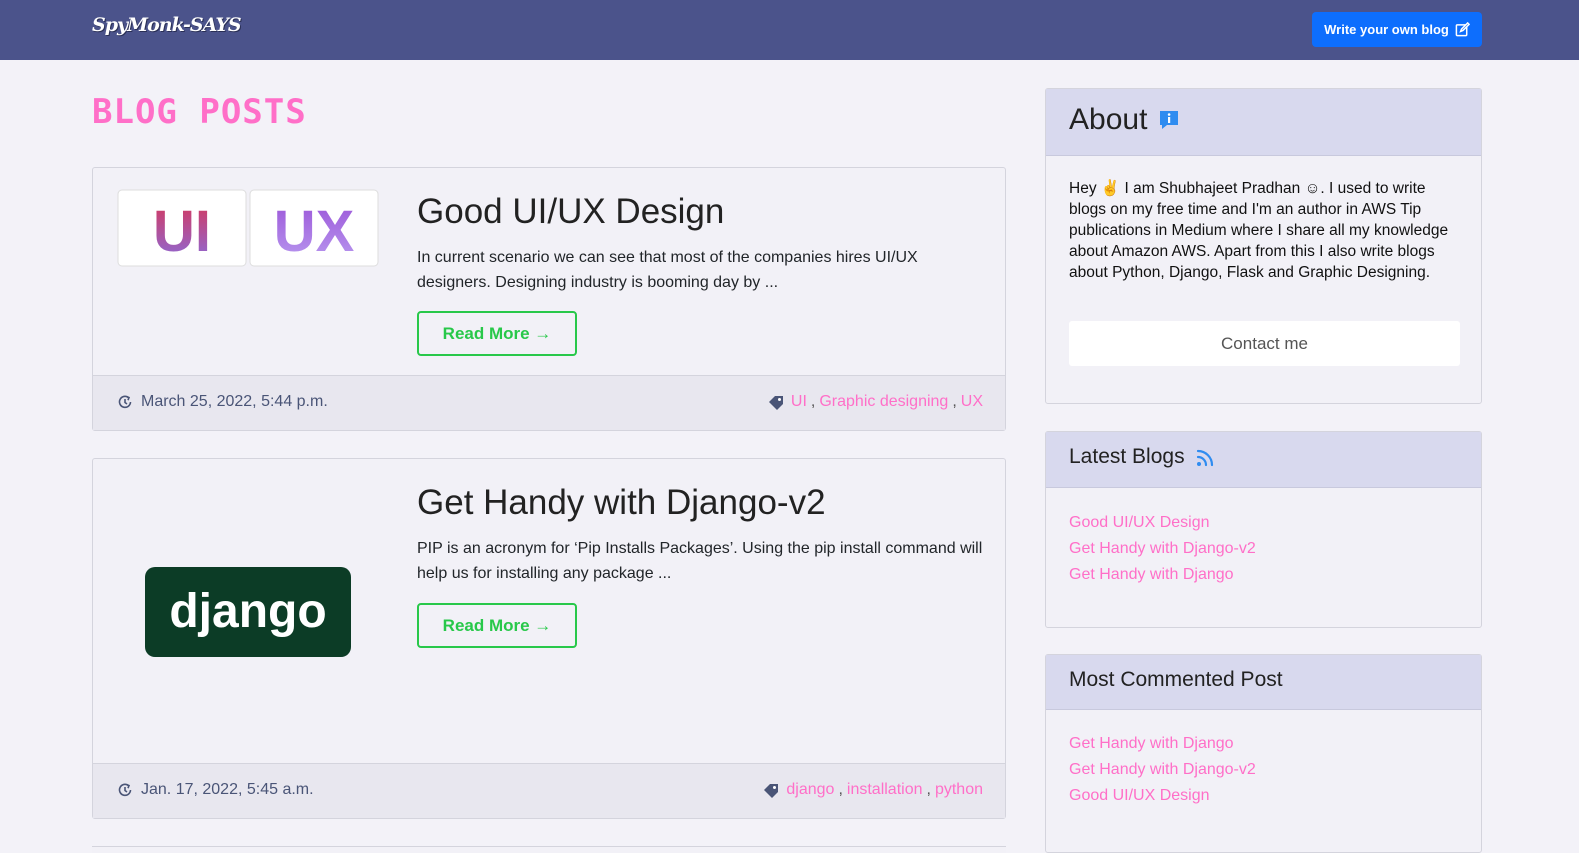 The height and width of the screenshot is (853, 1579). What do you see at coordinates (1162, 796) in the screenshot?
I see `most-commented-link: Good UI/UX Design` at bounding box center [1162, 796].